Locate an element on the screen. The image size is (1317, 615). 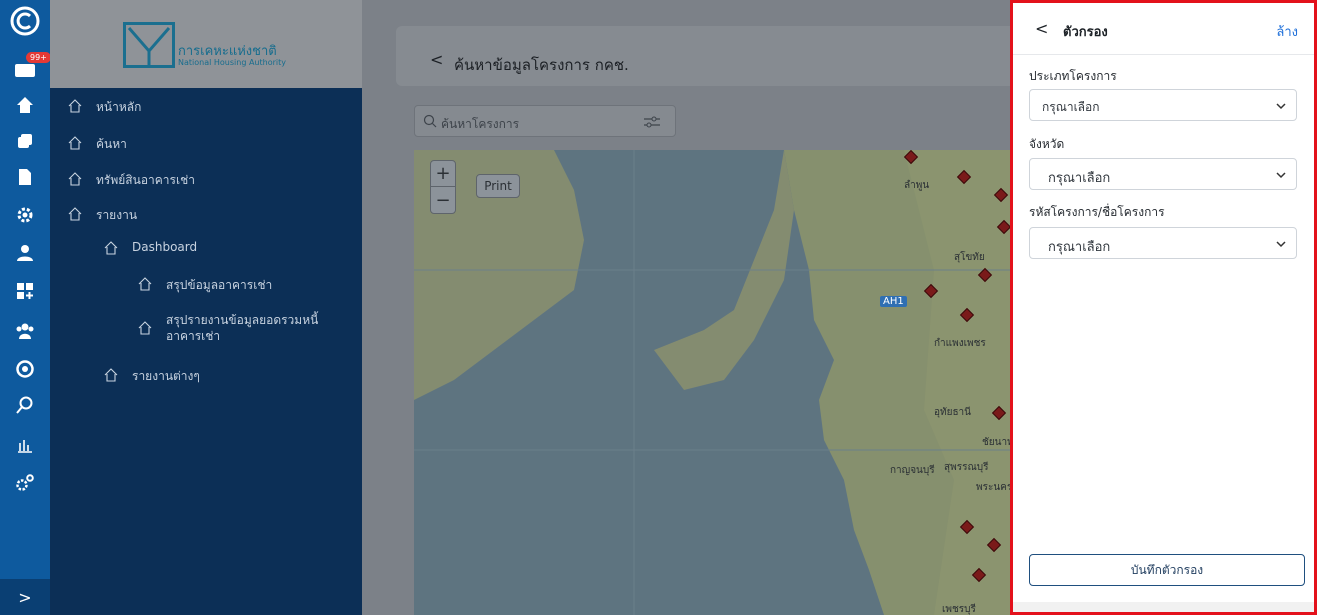
brand-c-icon is located at coordinates (25, 21).